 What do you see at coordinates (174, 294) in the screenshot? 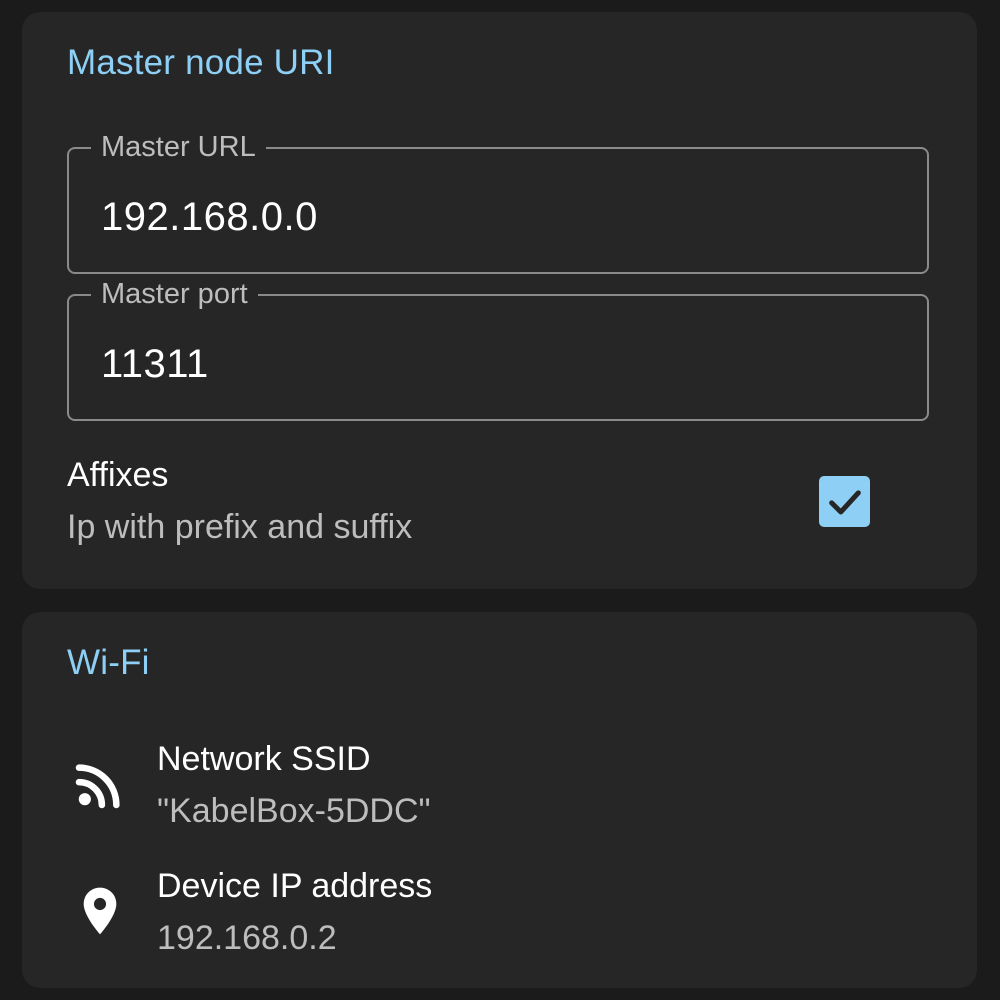
I see `master-port-label: Master port` at bounding box center [174, 294].